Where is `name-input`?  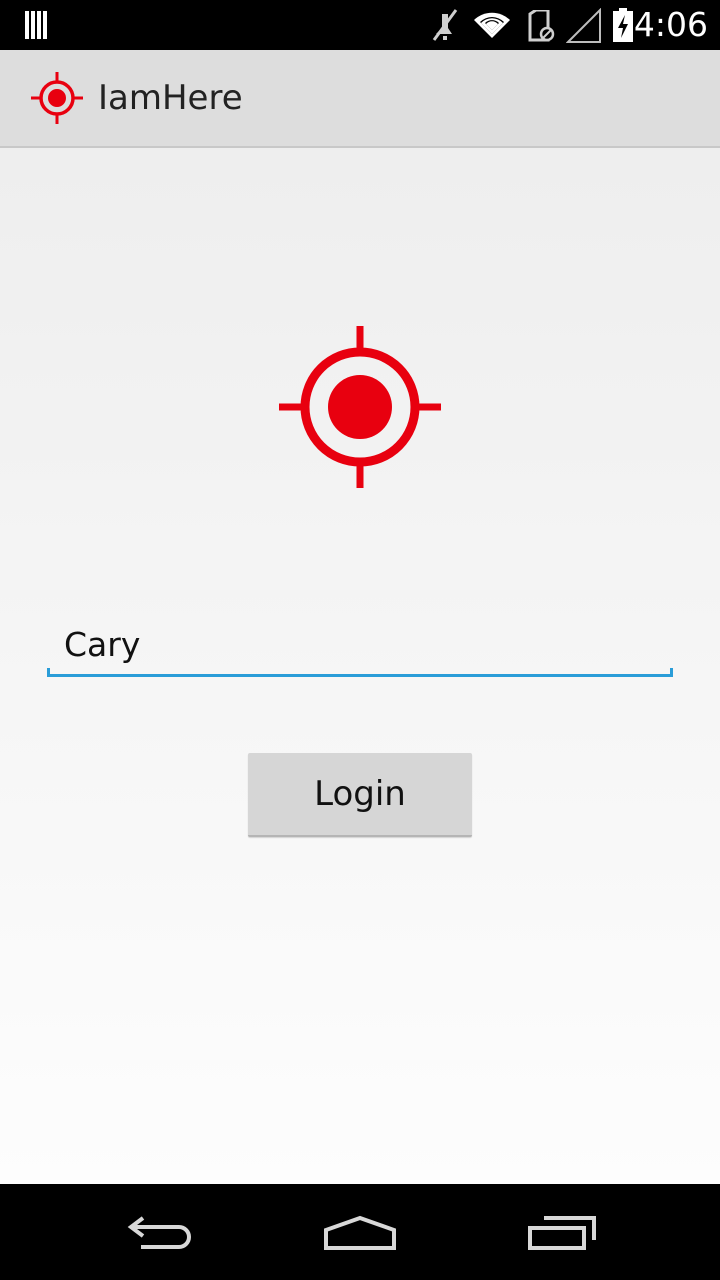 name-input is located at coordinates (360, 644).